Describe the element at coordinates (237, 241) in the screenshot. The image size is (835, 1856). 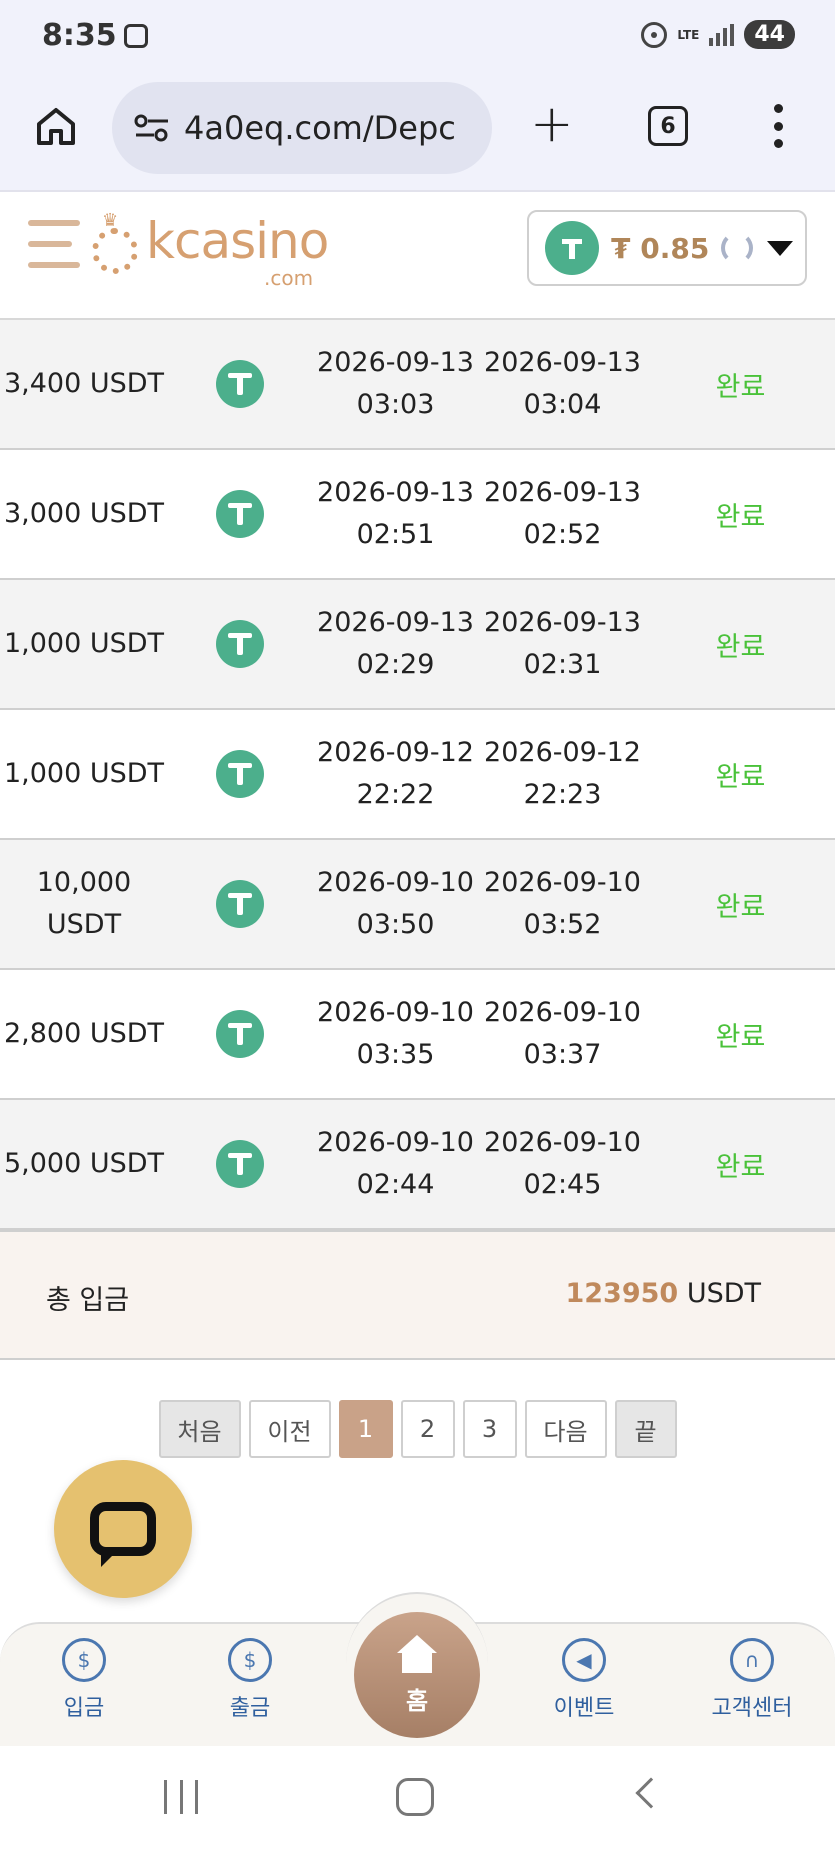
I see `logo-text: kcasino` at that location.